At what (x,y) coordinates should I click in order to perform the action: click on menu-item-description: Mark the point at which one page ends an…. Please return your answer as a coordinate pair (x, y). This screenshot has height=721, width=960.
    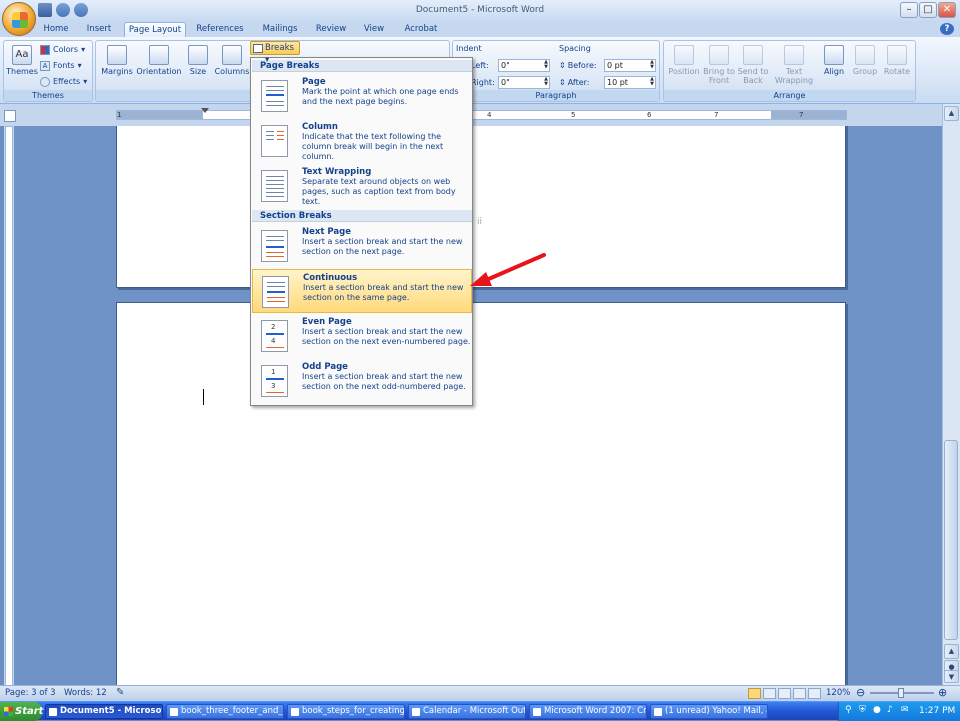
    Looking at the image, I should click on (380, 96).